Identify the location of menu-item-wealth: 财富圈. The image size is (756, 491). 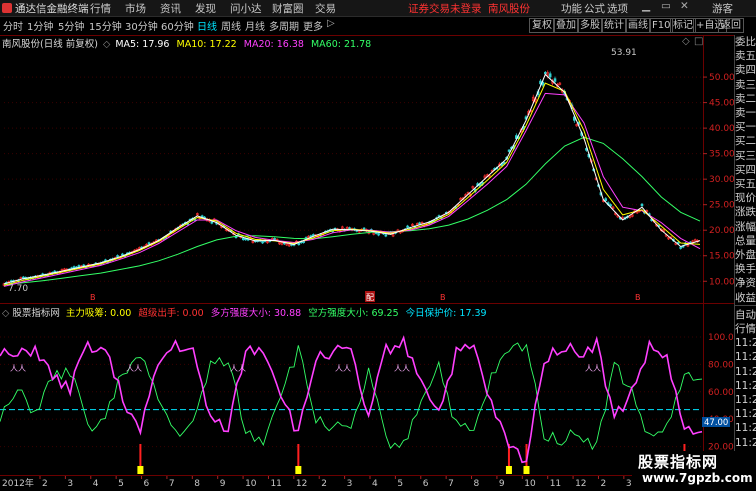
(288, 8).